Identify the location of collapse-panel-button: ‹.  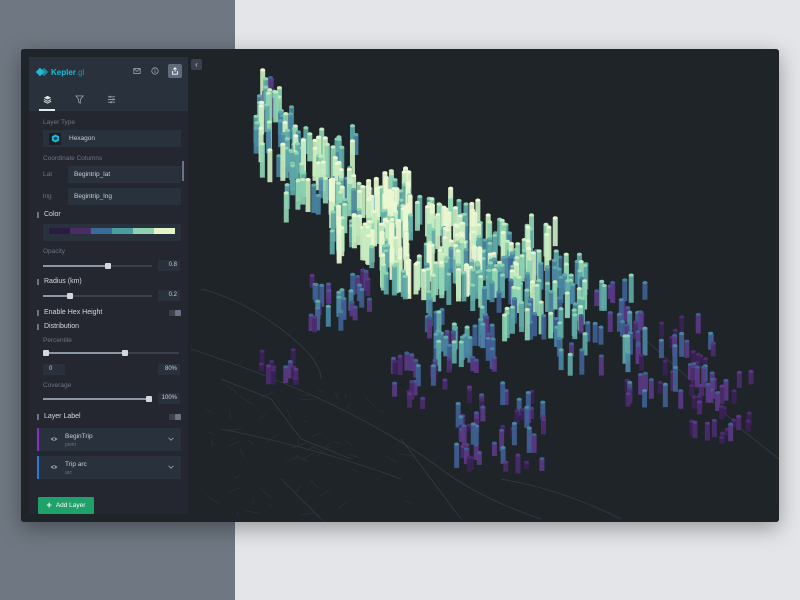
(196, 64).